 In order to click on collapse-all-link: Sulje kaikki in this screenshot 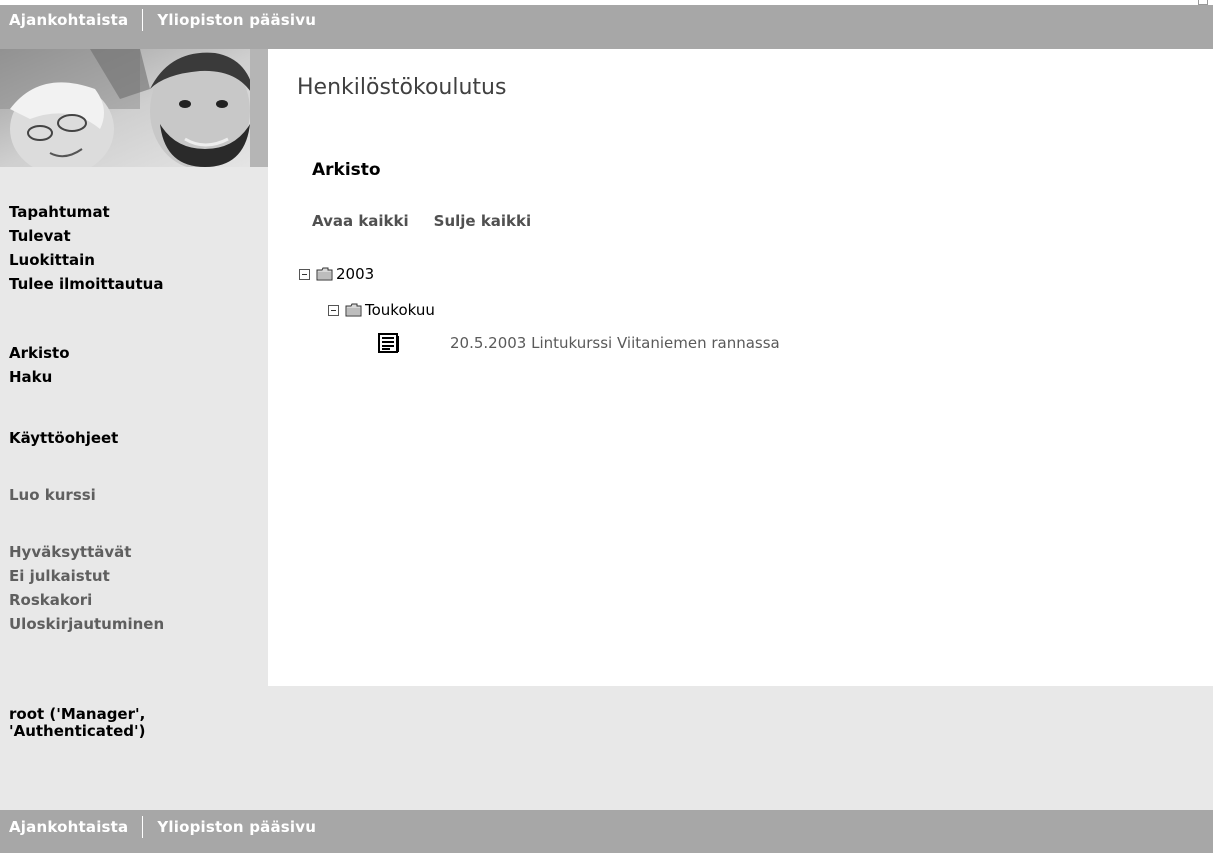, I will do `click(483, 221)`.